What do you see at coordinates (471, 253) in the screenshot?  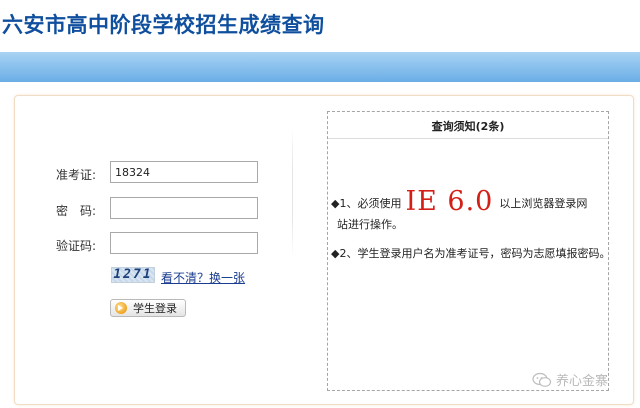 I see `notice-item-2: ◆2、学生登录用户名为准考证号，密码为志愿填报密码。` at bounding box center [471, 253].